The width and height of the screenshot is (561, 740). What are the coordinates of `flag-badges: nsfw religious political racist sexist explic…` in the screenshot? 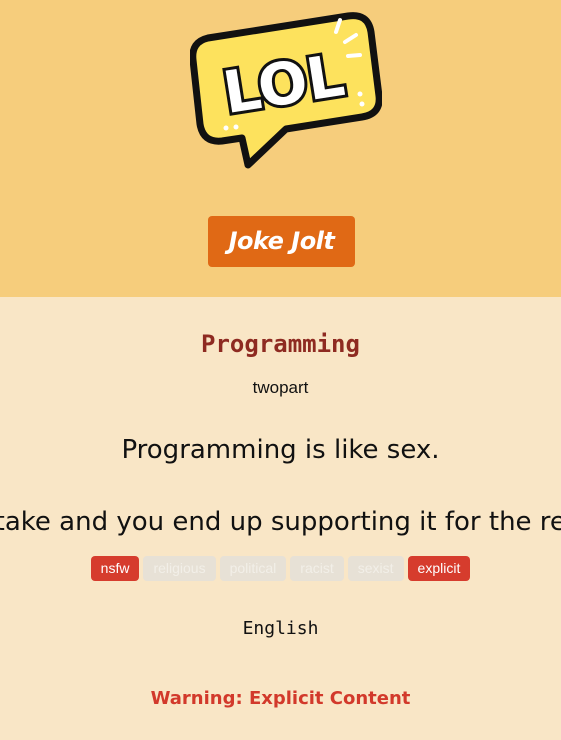 It's located at (280, 568).